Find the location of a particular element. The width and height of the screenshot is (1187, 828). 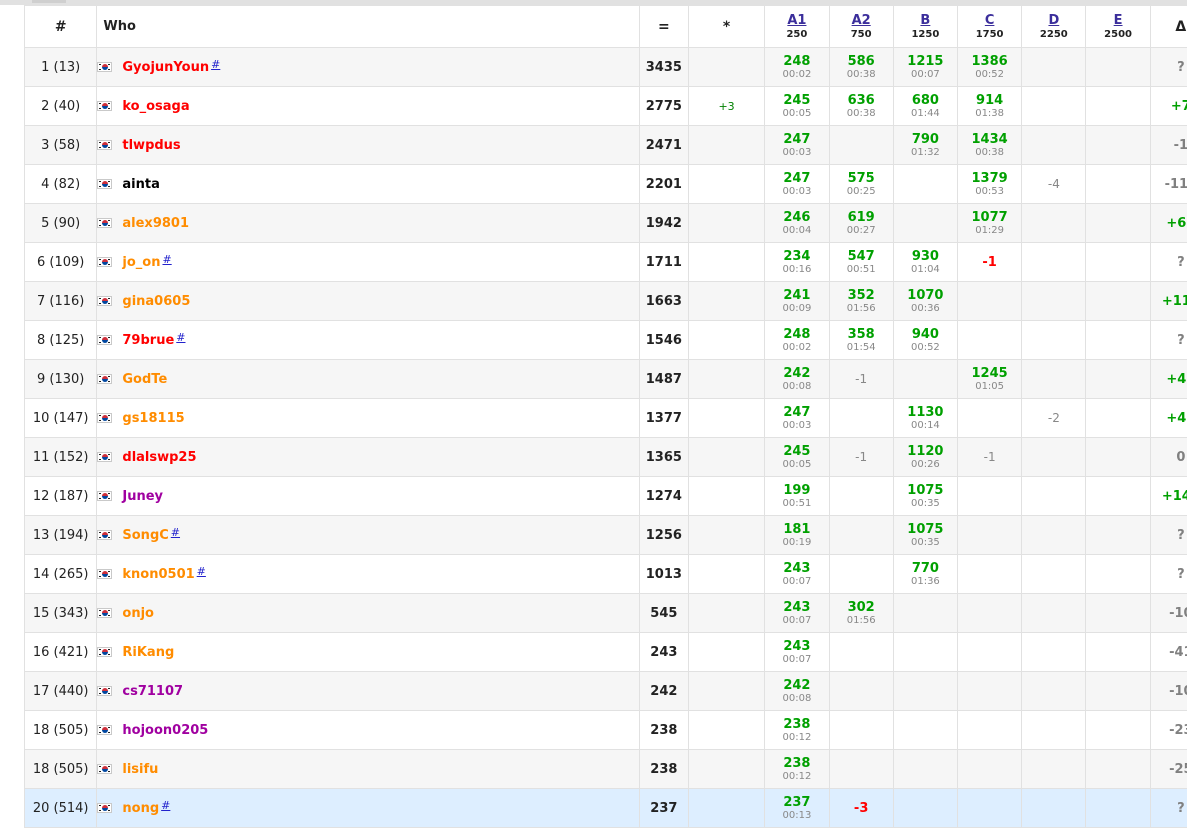

problem-cell-b: 107500:35 is located at coordinates (925, 496).